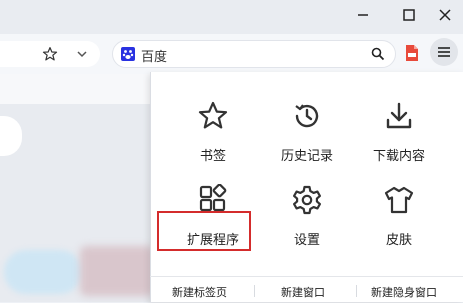 This screenshot has height=303, width=463. I want to click on new-window-link: 新建窗口, so click(303, 292).